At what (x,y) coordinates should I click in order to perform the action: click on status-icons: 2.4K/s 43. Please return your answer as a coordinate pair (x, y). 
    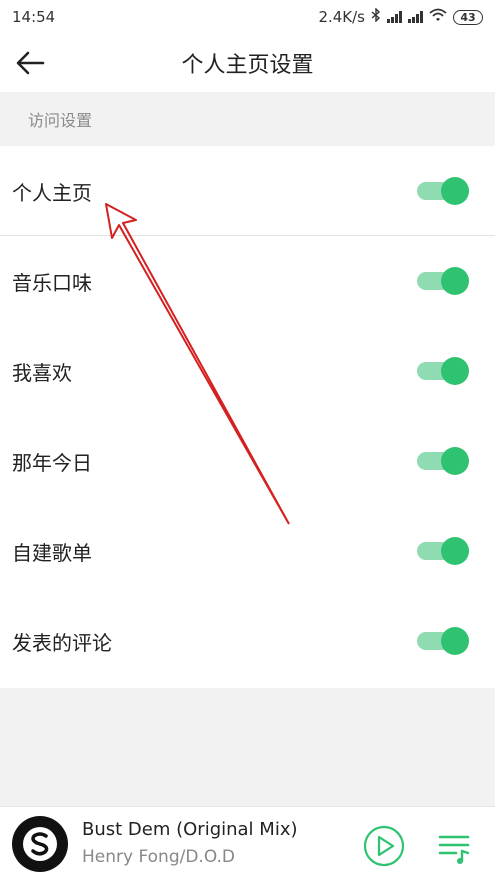
    Looking at the image, I should click on (400, 16).